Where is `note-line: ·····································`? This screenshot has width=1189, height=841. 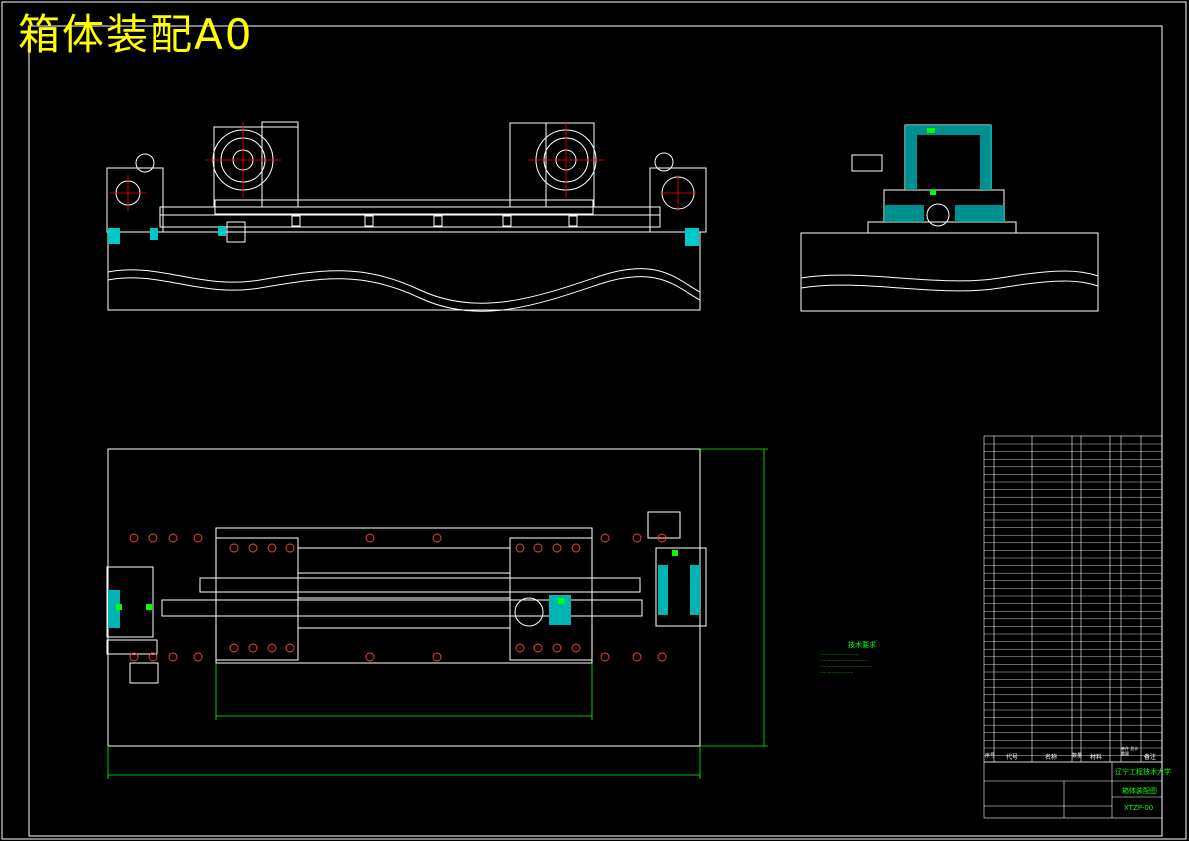
note-line: ····································· is located at coordinates (844, 660).